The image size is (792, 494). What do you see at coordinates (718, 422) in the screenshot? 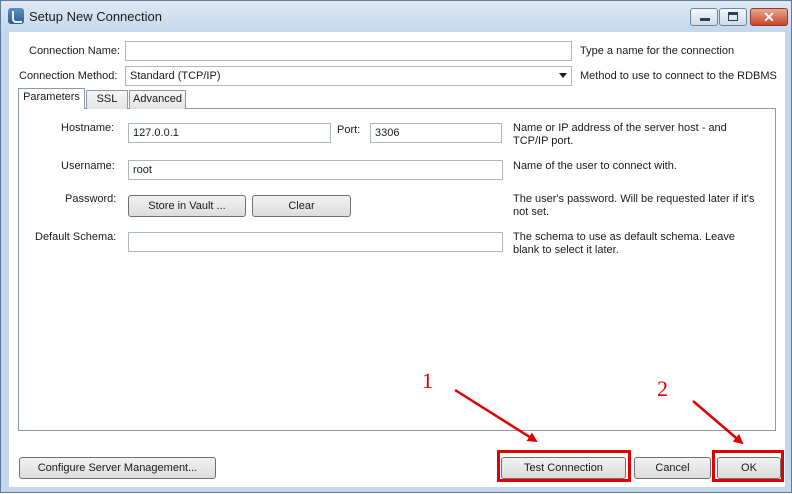
I see `arrow-to-ok` at bounding box center [718, 422].